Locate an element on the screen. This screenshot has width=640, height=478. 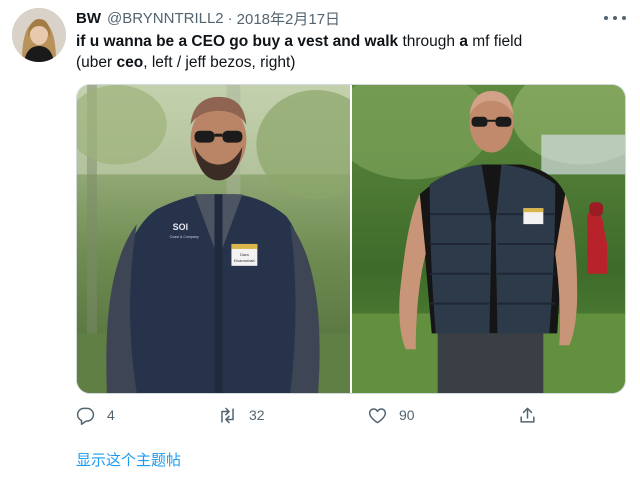
badge-line-2: Khosrowshahi is located at coordinates (244, 261).